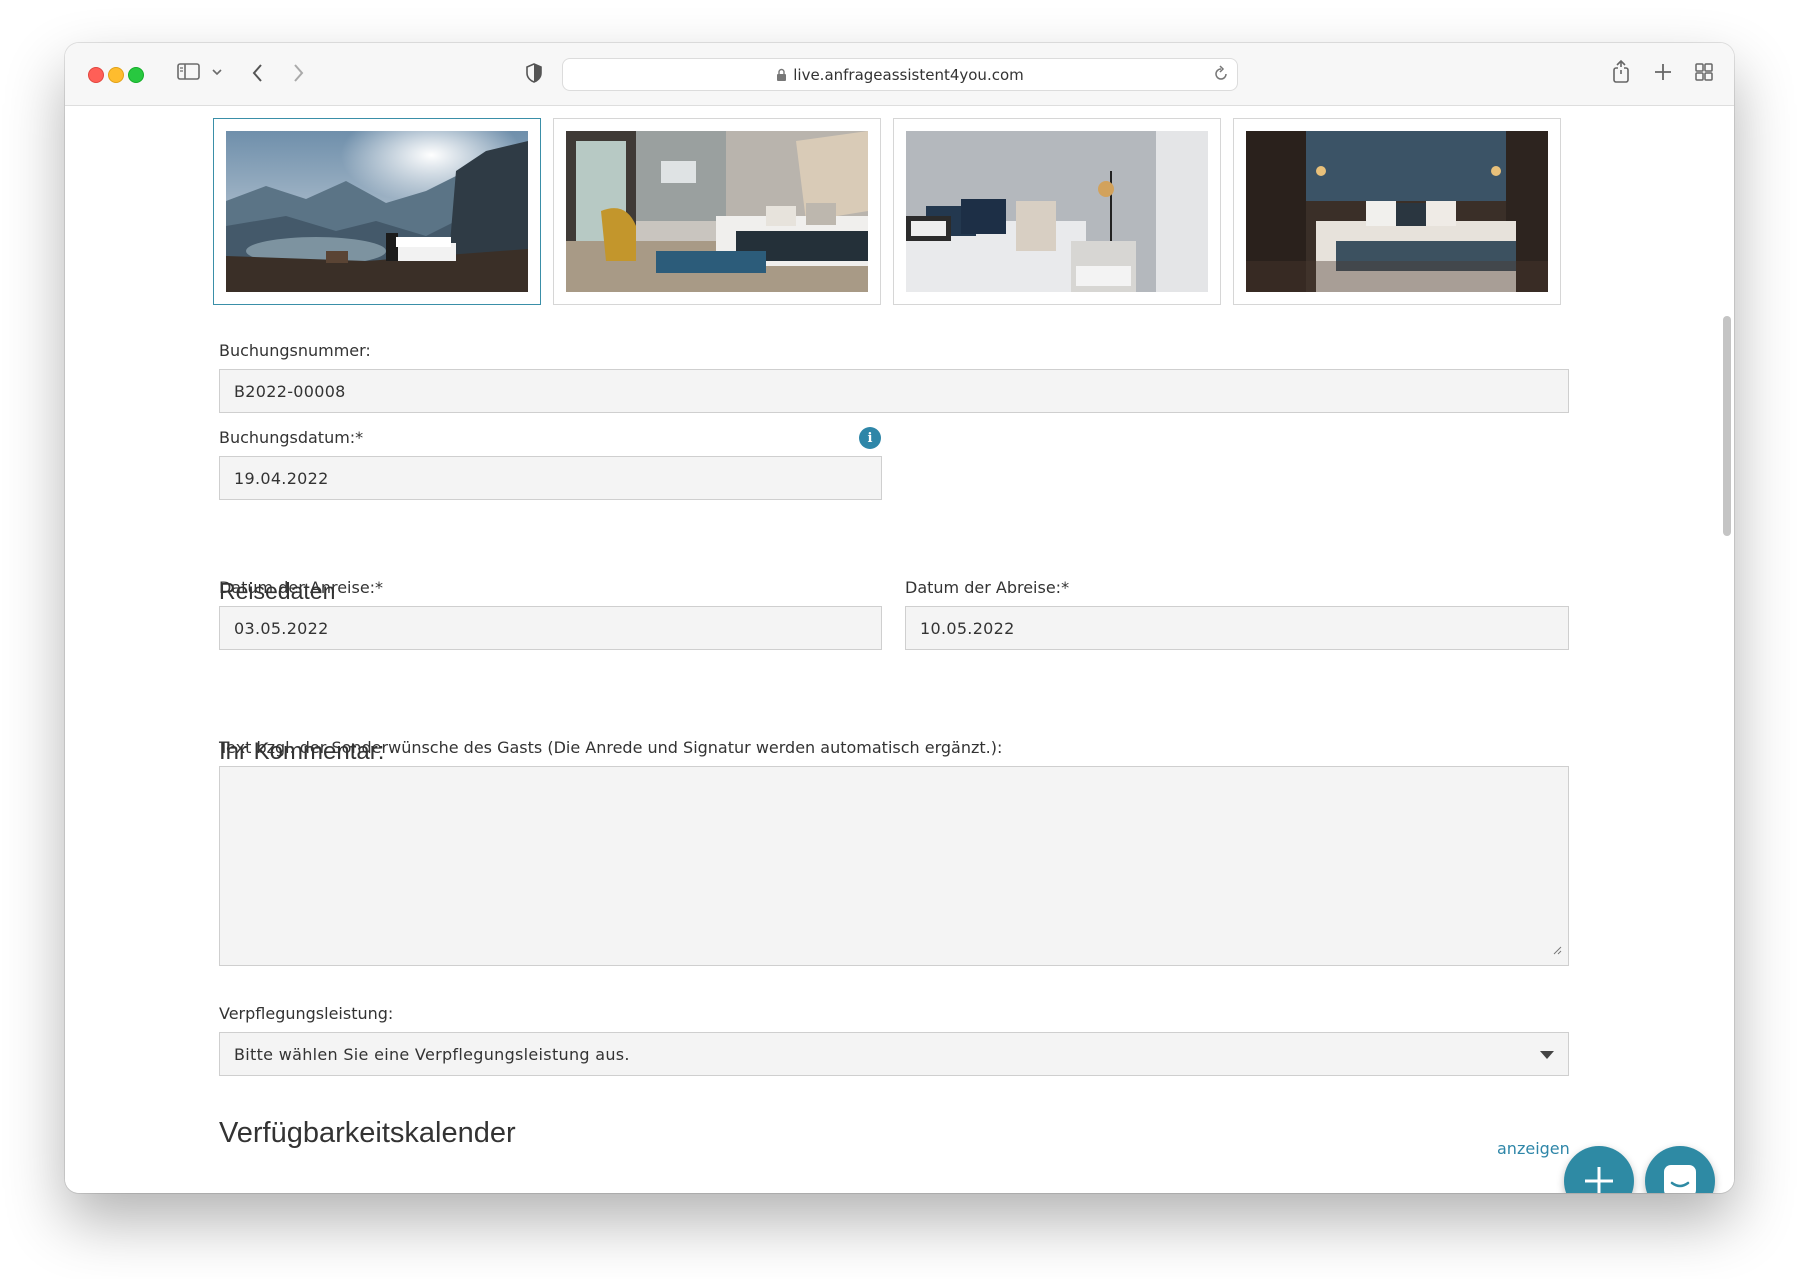 The height and width of the screenshot is (1279, 1799). I want to click on booking-number-field: B2022-00008, so click(894, 391).